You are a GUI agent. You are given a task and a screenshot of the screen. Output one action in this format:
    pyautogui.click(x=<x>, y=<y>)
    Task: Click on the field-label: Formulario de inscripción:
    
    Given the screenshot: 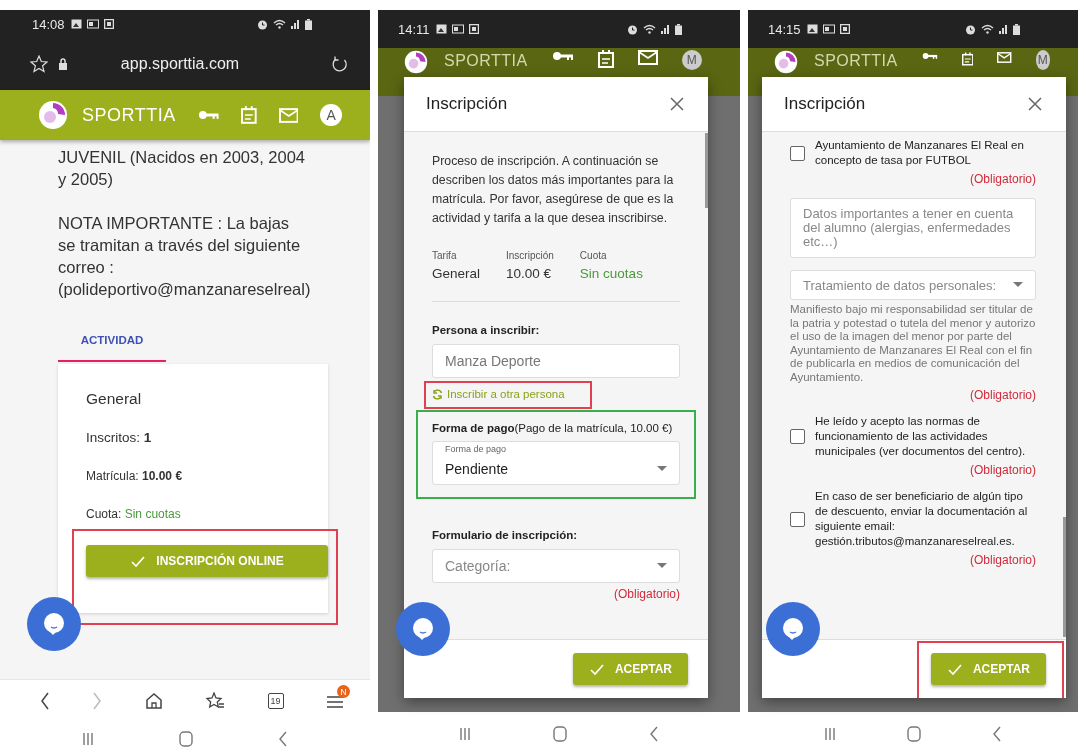 What is the action you would take?
    pyautogui.click(x=505, y=535)
    